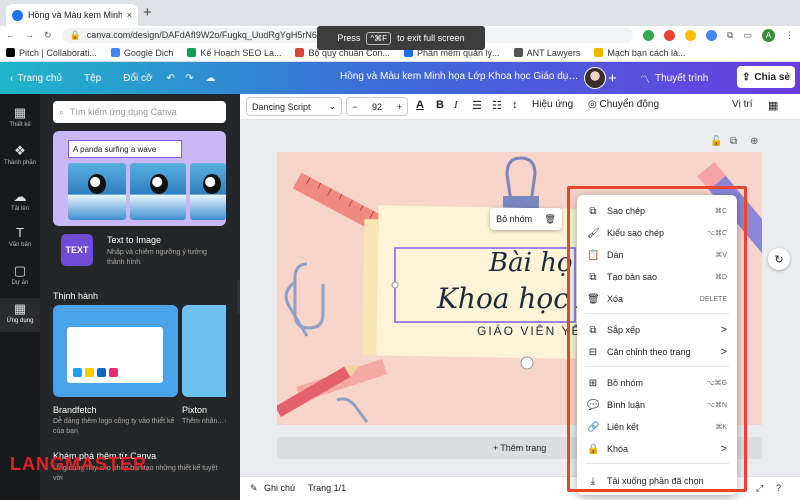  What do you see at coordinates (20, 119) in the screenshot?
I see `rail-item: ▦ Thiết kế` at bounding box center [20, 119].